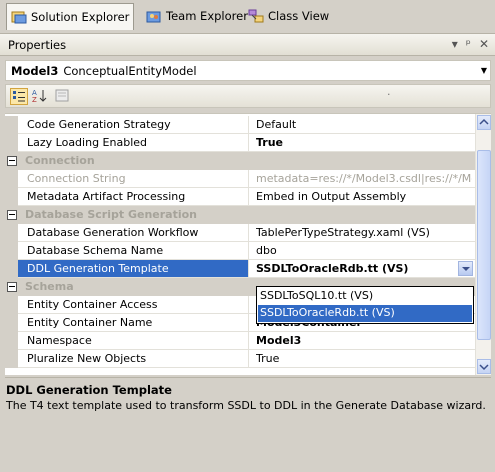  Describe the element at coordinates (465, 268) in the screenshot. I see `dropdown-arrow-icon` at that location.